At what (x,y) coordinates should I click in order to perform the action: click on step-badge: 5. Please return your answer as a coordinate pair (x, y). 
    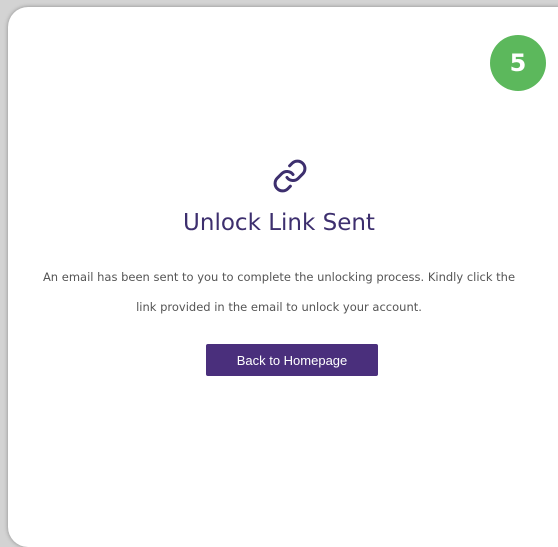
    Looking at the image, I should click on (518, 63).